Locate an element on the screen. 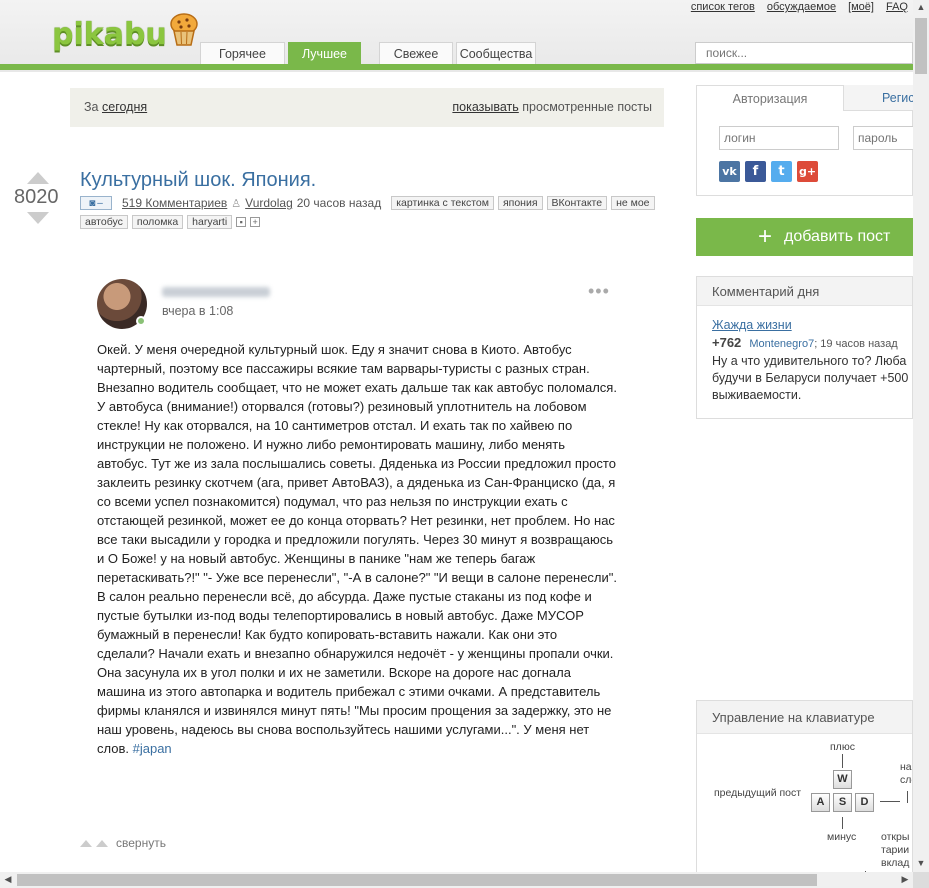 The height and width of the screenshot is (888, 929). plus-connector is located at coordinates (842, 761).